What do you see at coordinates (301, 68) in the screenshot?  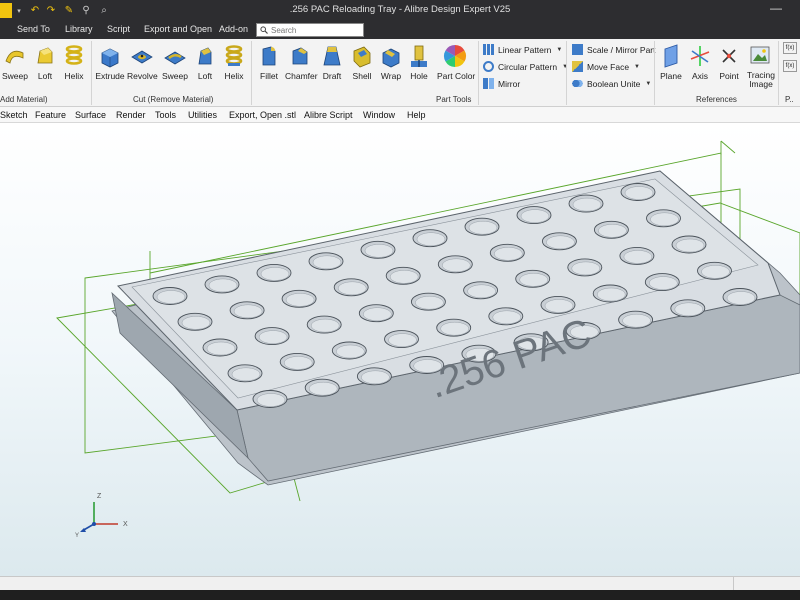 I see `chamfer-button: Chamfer` at bounding box center [301, 68].